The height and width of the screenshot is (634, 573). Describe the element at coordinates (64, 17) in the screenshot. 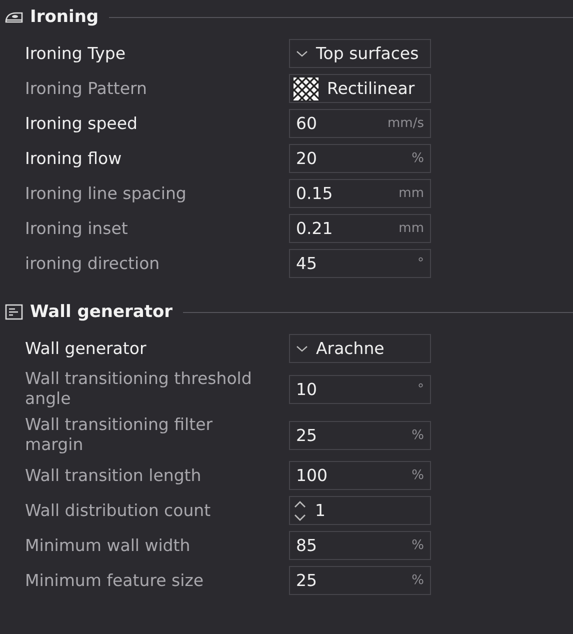

I see `section-title: Ironing` at that location.